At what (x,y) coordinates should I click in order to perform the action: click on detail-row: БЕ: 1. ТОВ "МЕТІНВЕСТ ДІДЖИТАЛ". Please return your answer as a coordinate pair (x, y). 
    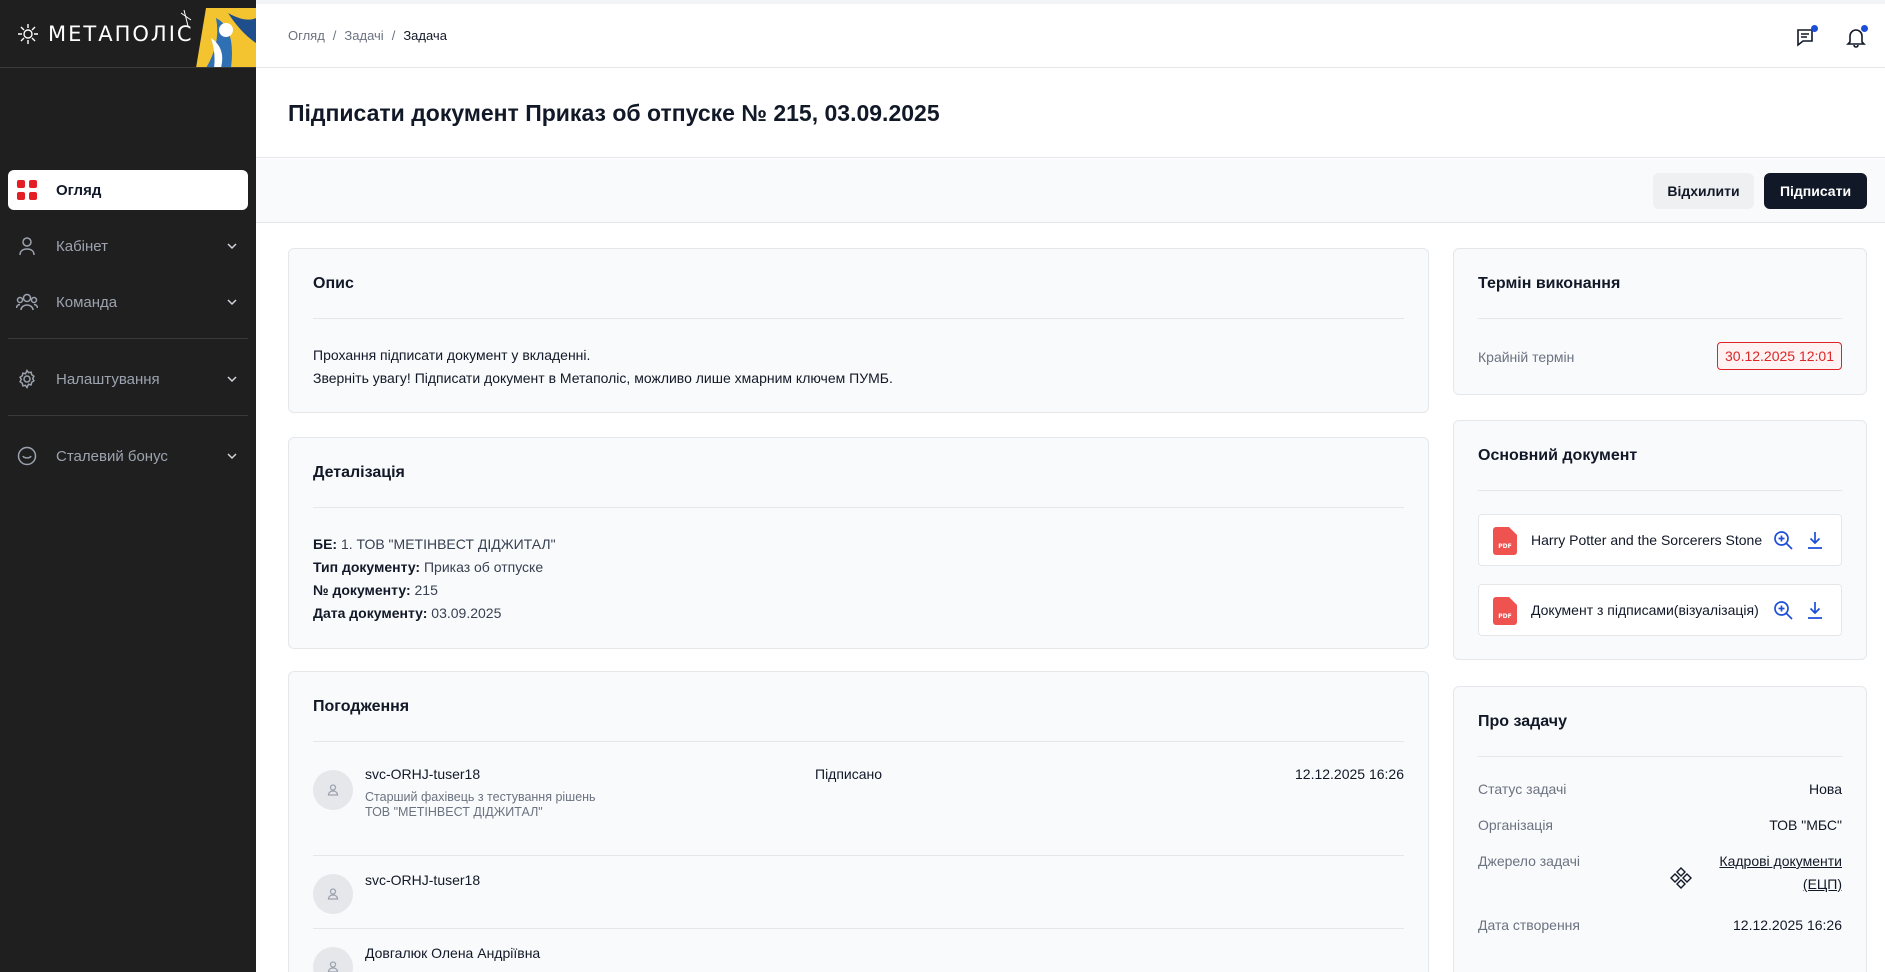
    Looking at the image, I should click on (434, 544).